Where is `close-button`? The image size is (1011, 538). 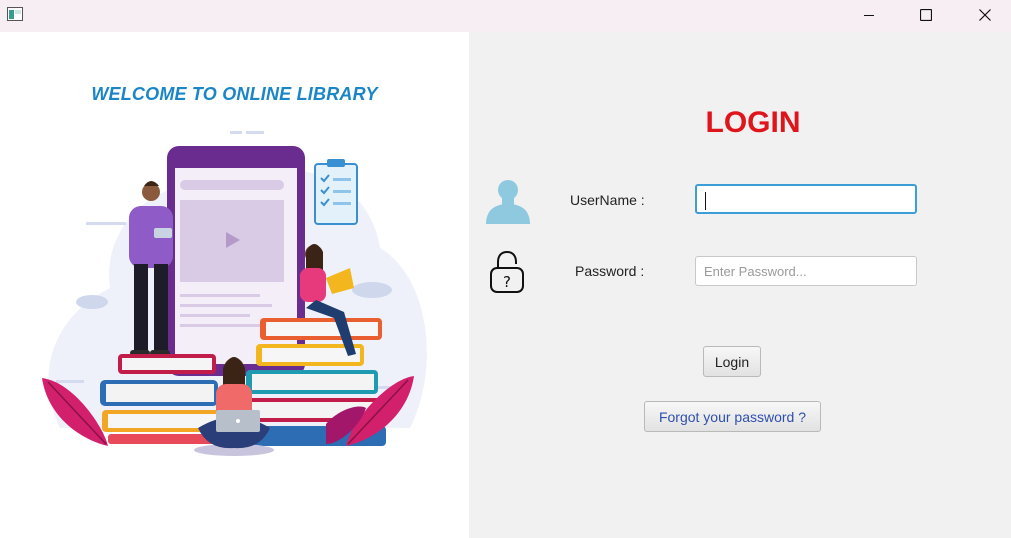
close-button is located at coordinates (985, 15).